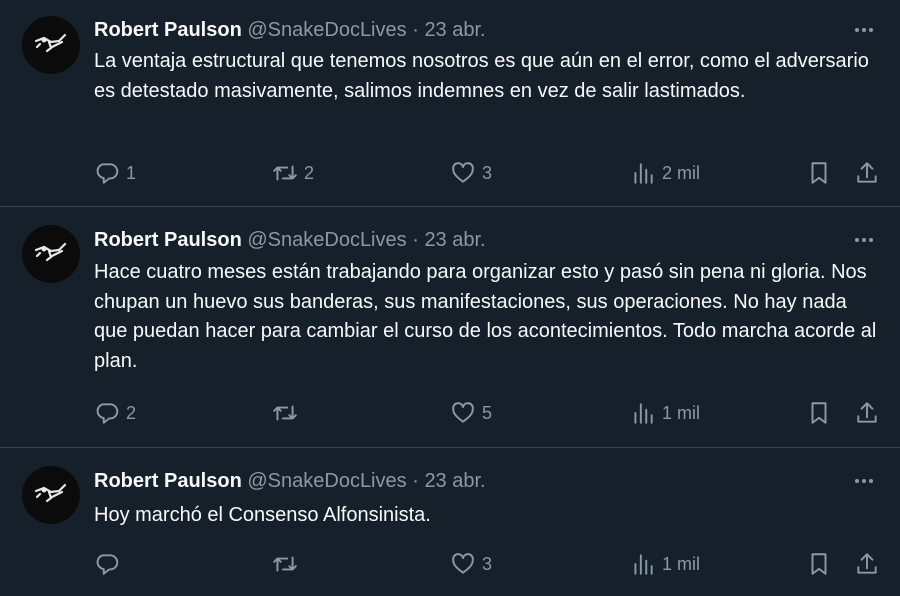  I want to click on action-bar: 2 5 1 mil, so click(489, 413).